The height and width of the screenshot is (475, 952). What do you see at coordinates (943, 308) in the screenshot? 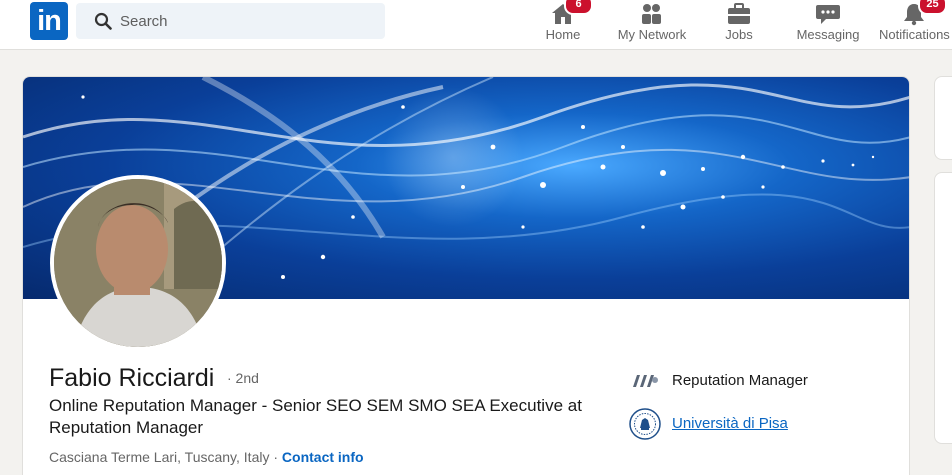
I see `right-rail-card-bottom` at bounding box center [943, 308].